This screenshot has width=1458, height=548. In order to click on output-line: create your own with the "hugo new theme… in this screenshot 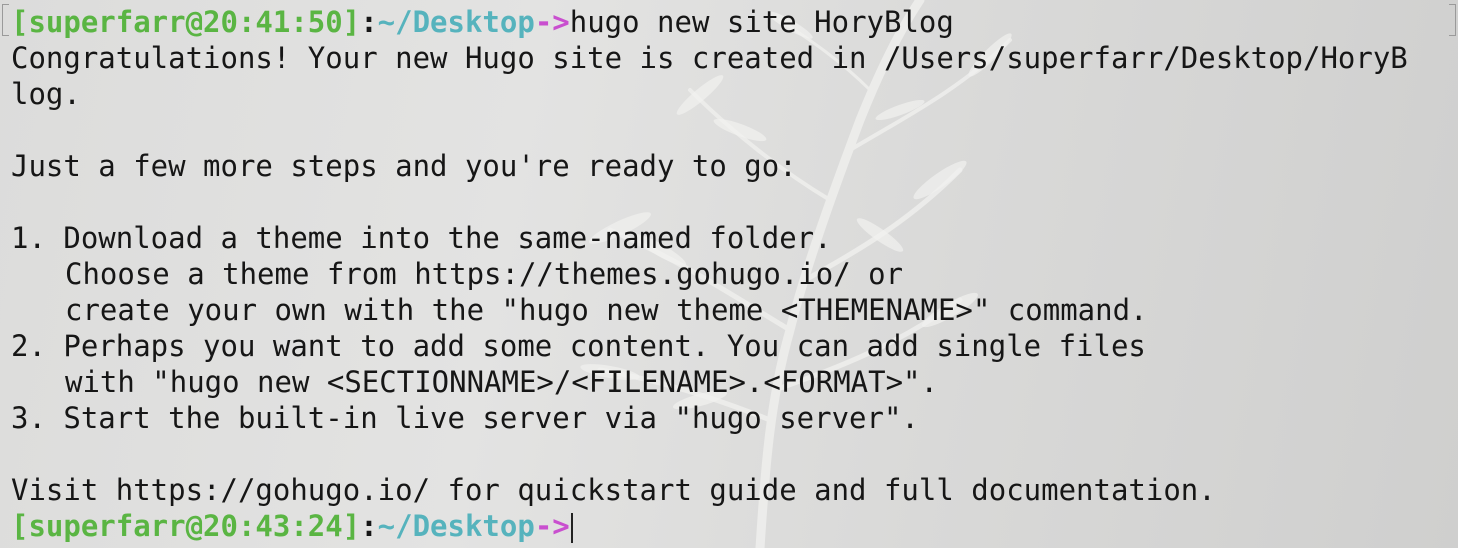, I will do `click(606, 310)`.